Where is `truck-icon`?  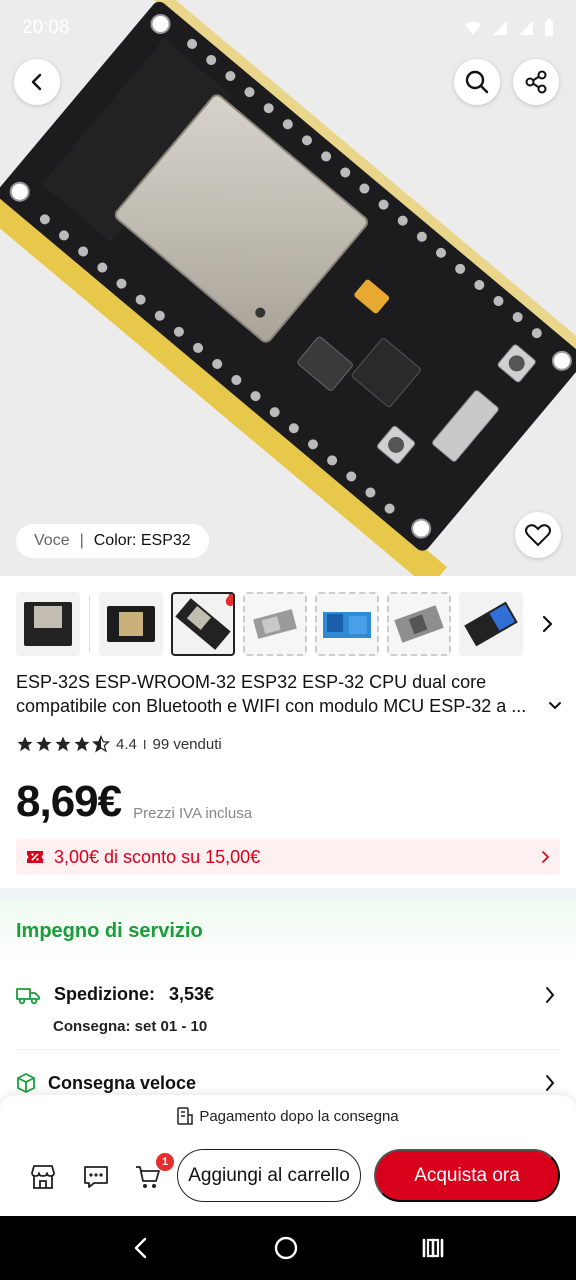 truck-icon is located at coordinates (28, 995).